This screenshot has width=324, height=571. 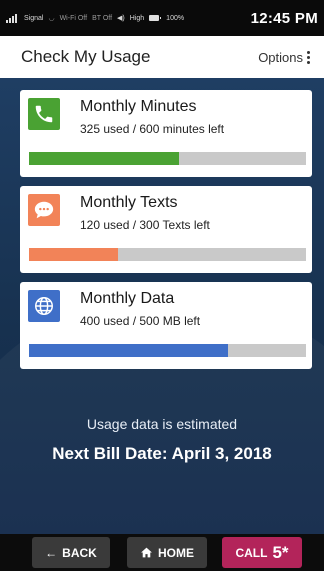 I want to click on options-menu-button: Options, so click(x=284, y=57).